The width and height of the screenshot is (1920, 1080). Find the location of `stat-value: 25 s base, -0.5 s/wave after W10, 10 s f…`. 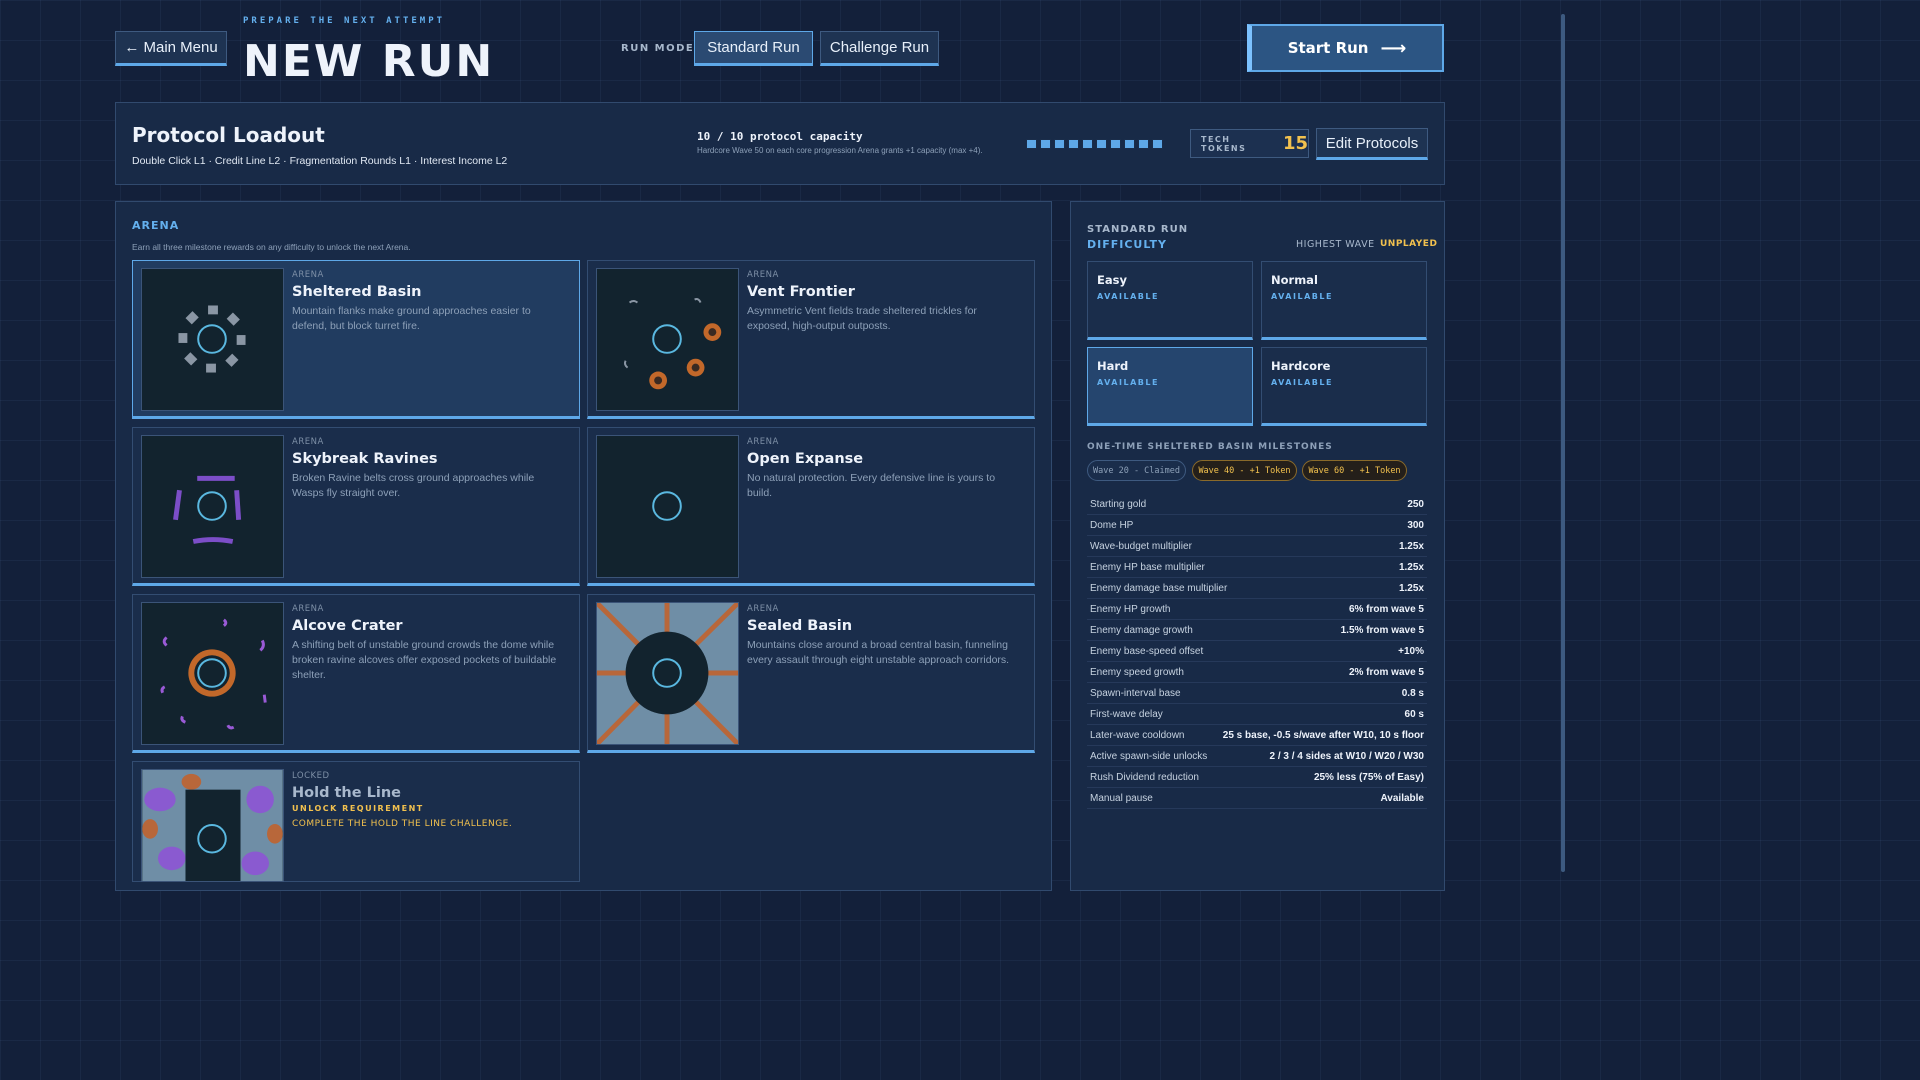

stat-value: 25 s base, -0.5 s/wave after W10, 10 s f… is located at coordinates (1323, 735).